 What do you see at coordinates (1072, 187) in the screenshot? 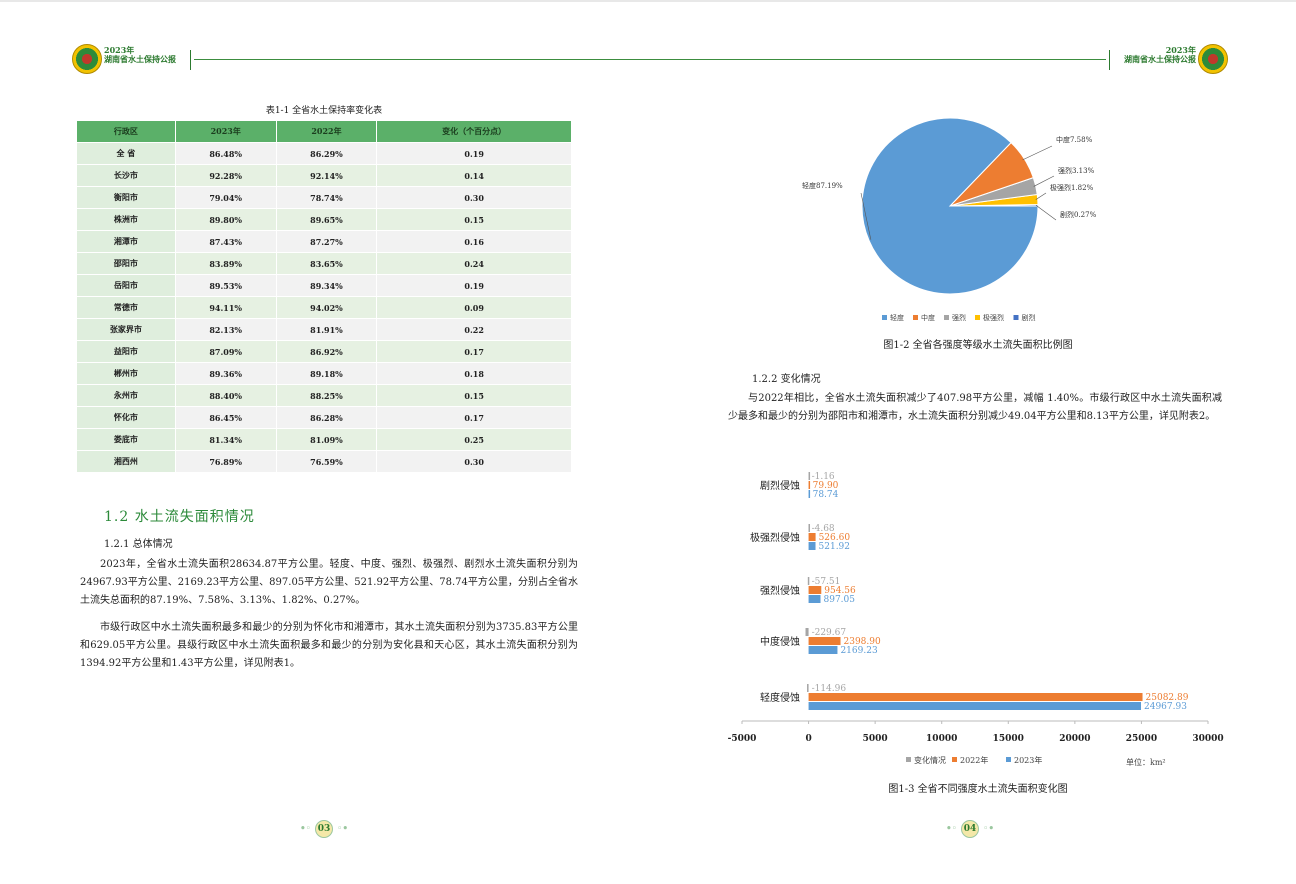
I see `pie-label: 极强烈1.82%` at bounding box center [1072, 187].